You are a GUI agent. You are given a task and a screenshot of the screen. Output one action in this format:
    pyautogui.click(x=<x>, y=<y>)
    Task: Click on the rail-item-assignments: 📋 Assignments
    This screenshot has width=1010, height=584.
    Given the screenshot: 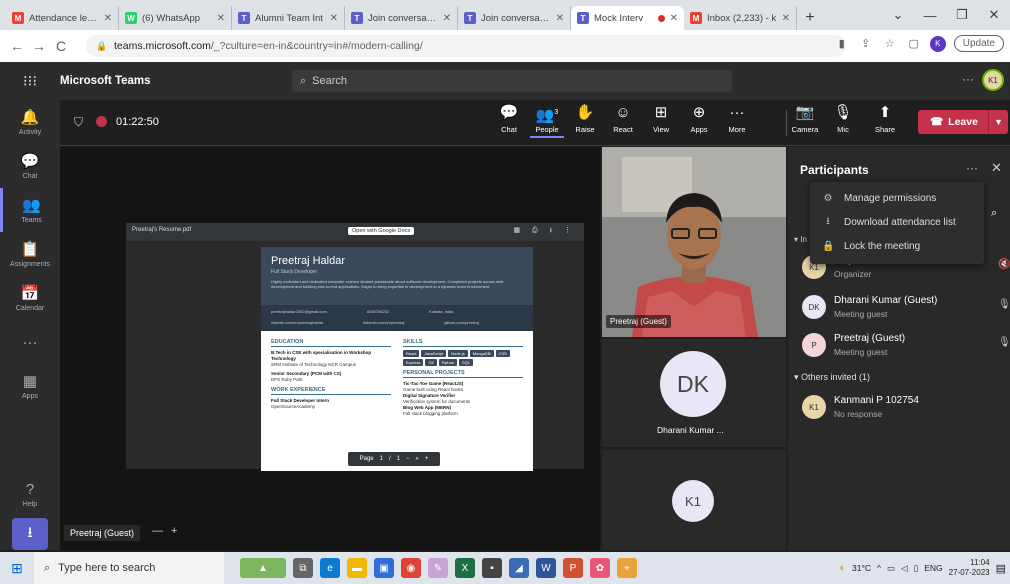 What is the action you would take?
    pyautogui.click(x=30, y=254)
    